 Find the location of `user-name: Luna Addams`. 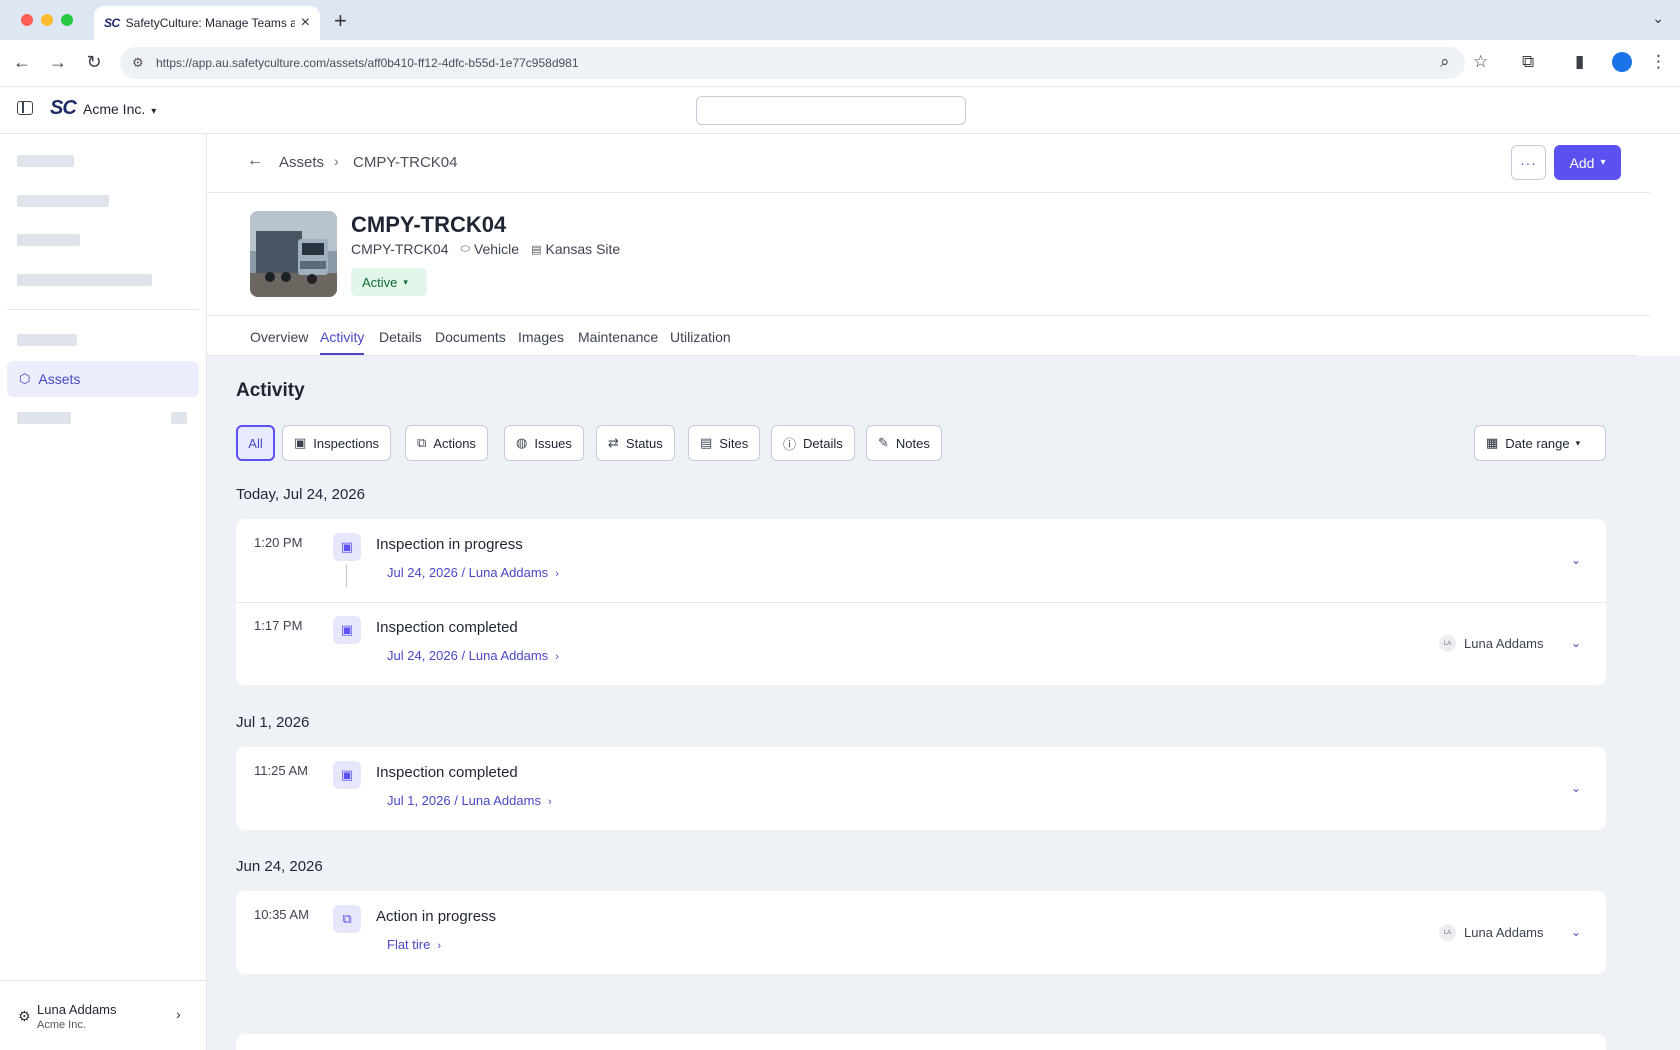

user-name: Luna Addams is located at coordinates (77, 1009).